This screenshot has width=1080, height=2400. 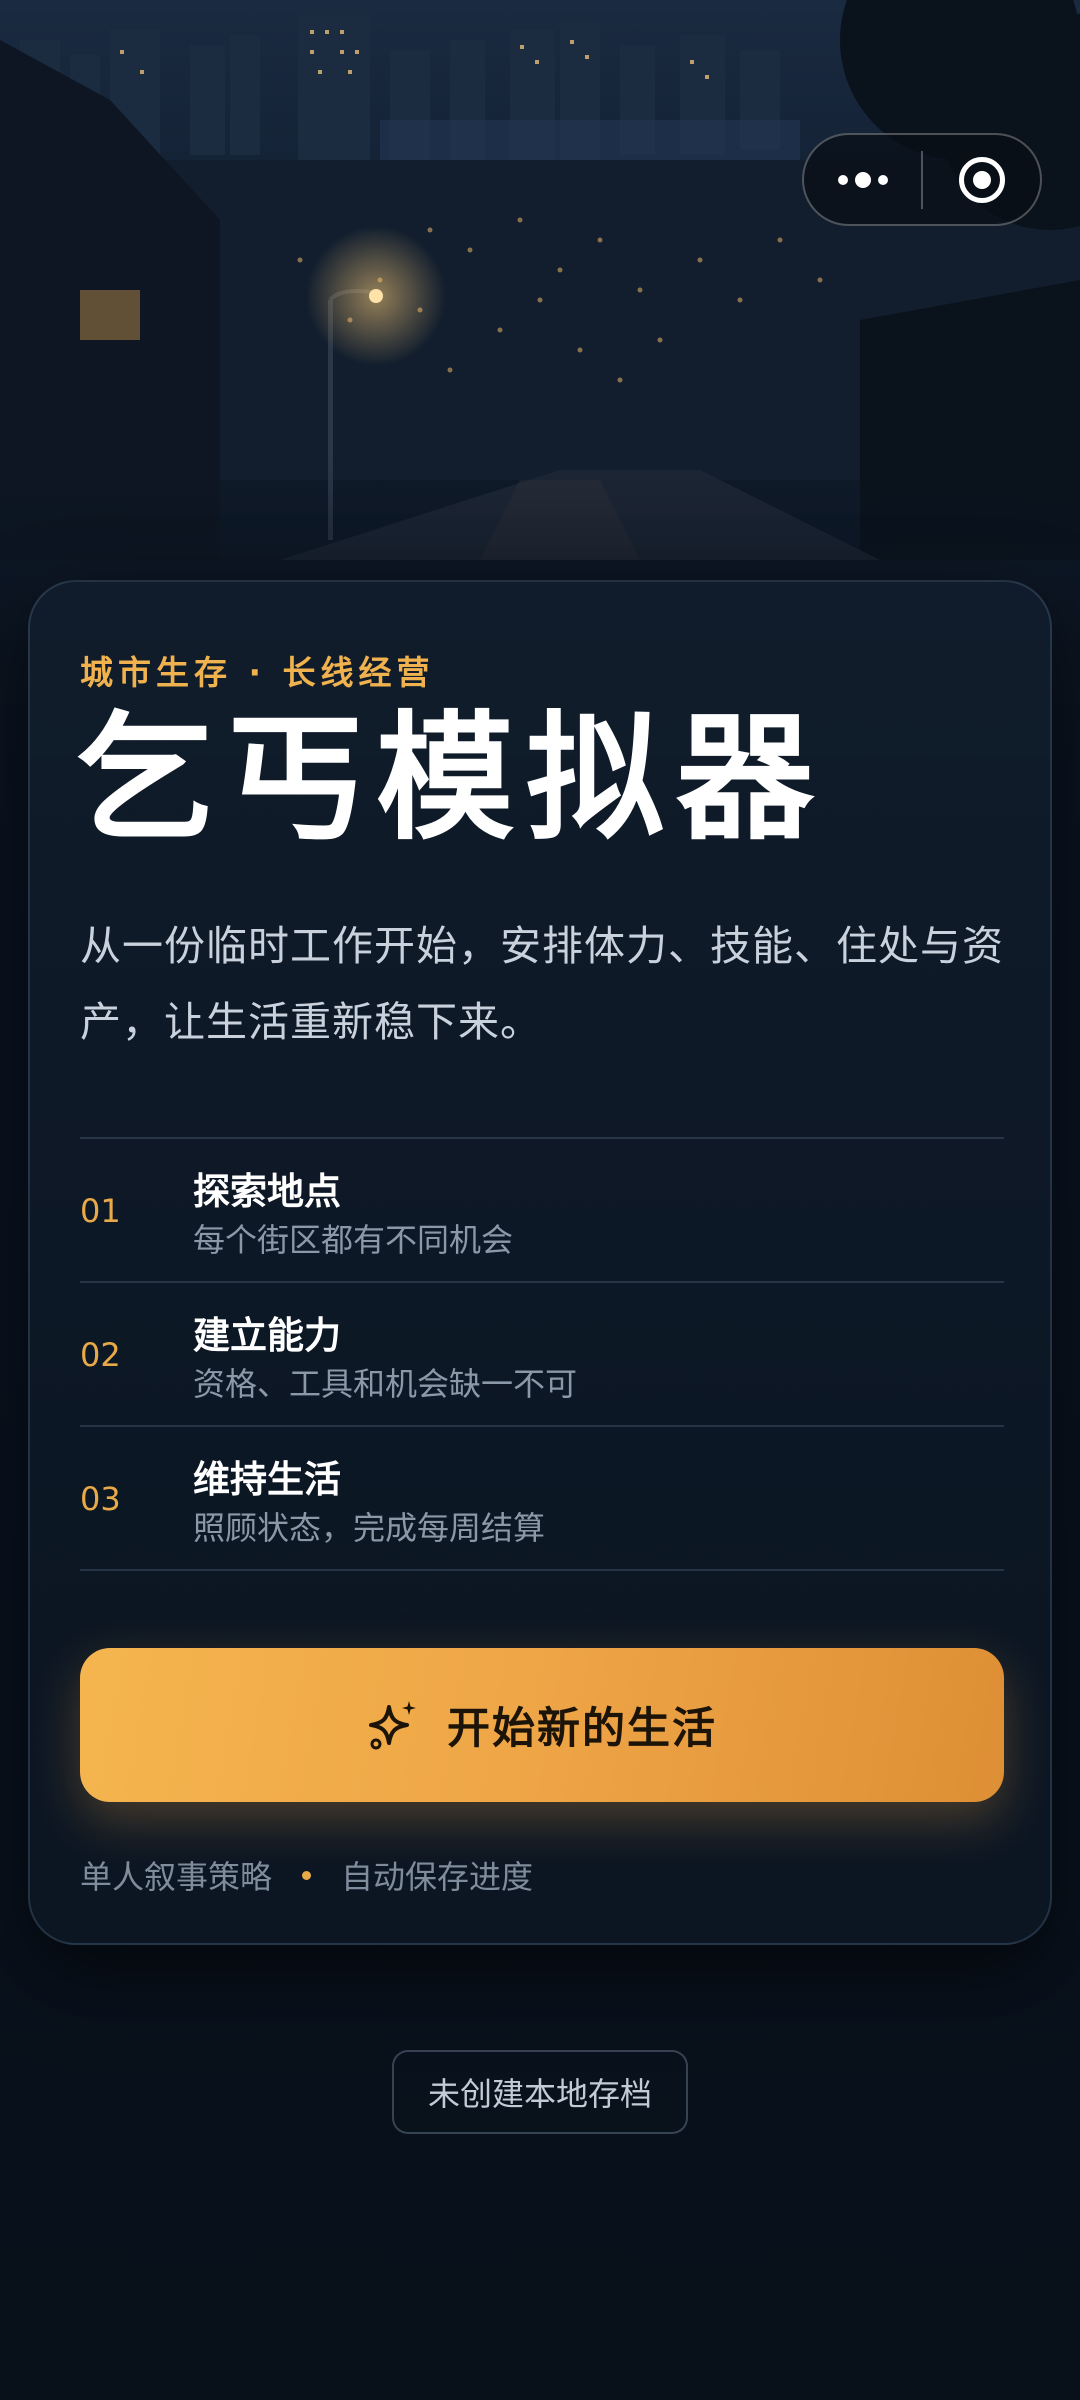 I want to click on more-dots-icon, so click(x=862, y=179).